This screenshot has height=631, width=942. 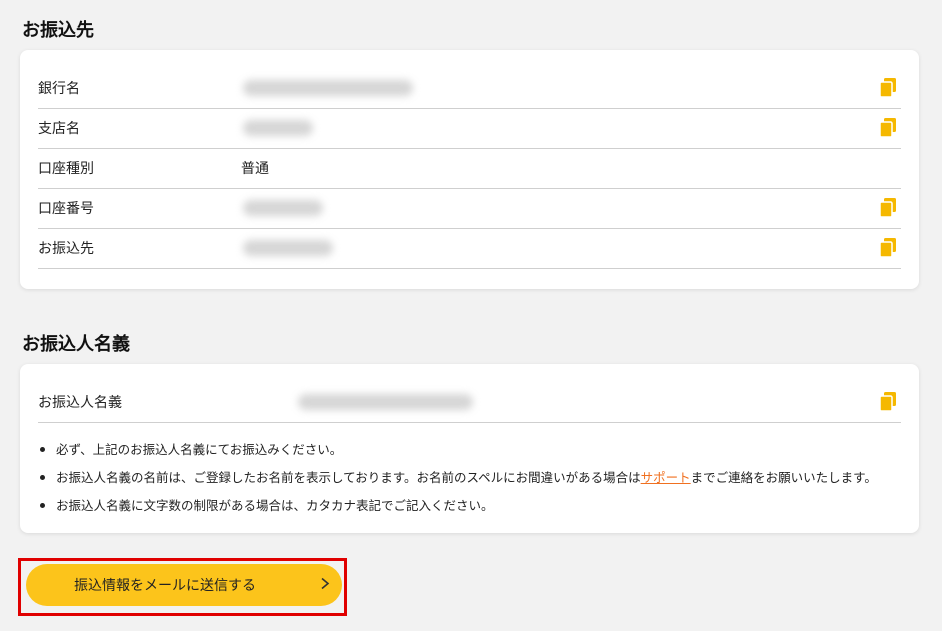 I want to click on note-item: お振込人名義に文字数の制限がある場合は、カタカナ表記でご記入ください。, so click(x=468, y=510).